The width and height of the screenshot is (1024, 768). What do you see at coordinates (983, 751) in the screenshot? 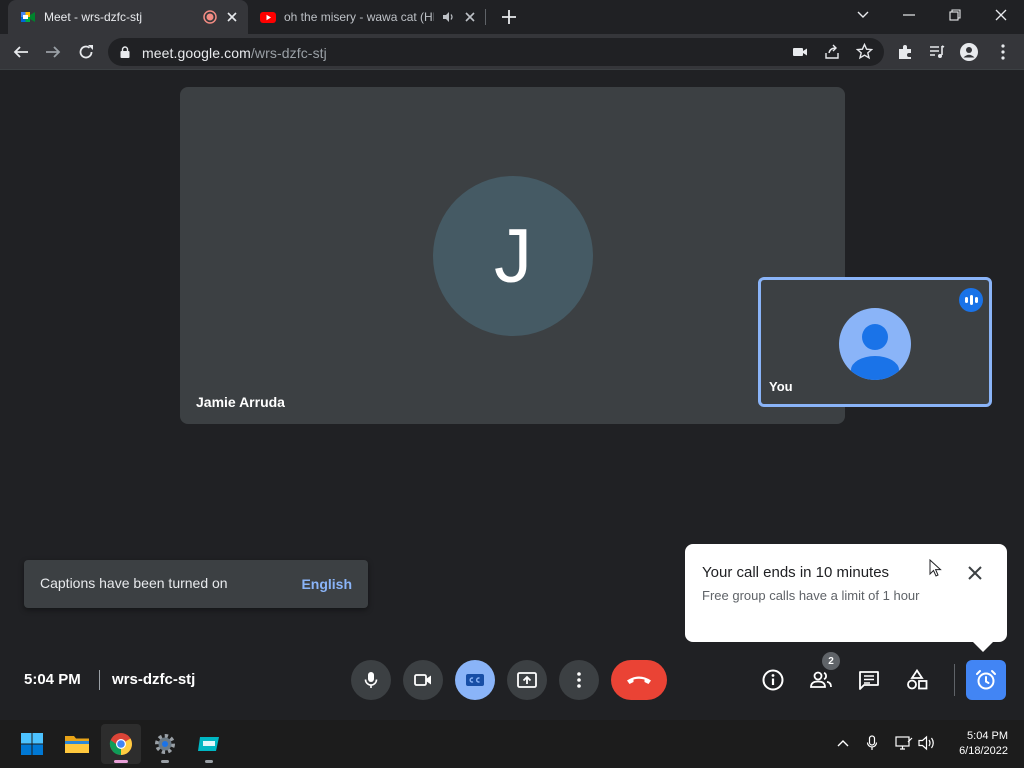
I see `clock-date: 6/18/2022` at bounding box center [983, 751].